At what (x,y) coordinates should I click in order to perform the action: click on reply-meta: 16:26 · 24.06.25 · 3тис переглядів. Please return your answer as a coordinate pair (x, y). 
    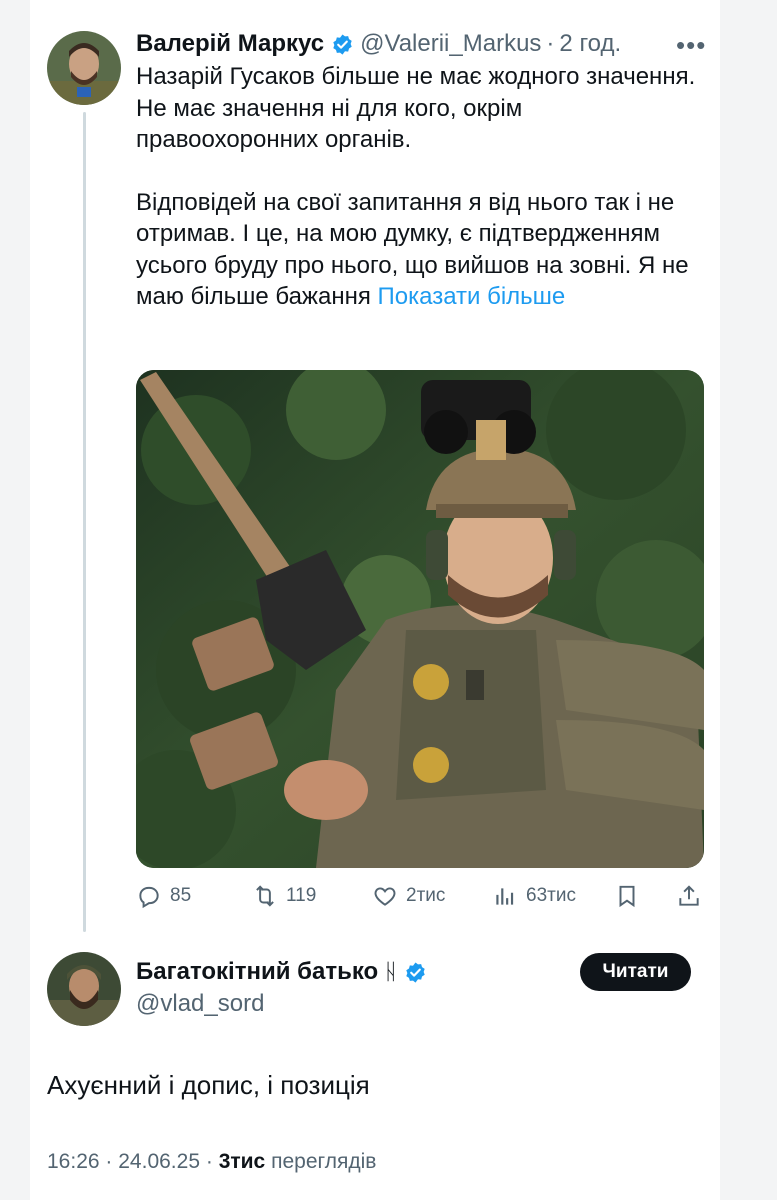
    Looking at the image, I should click on (211, 1162).